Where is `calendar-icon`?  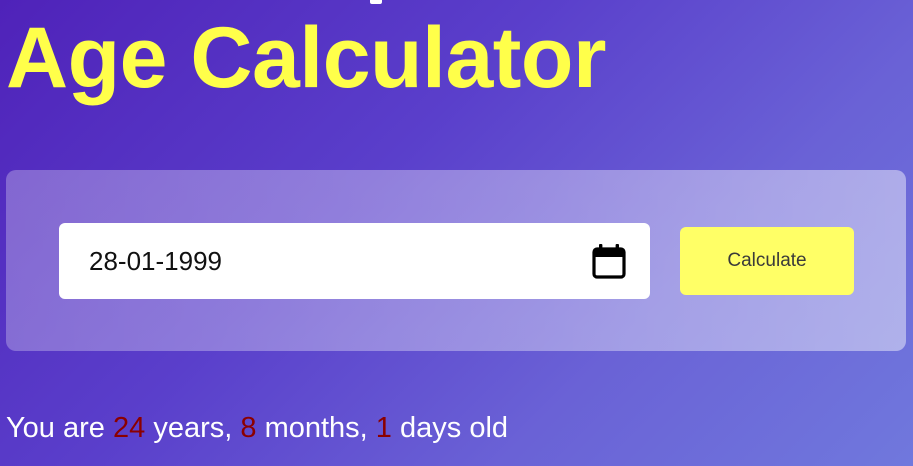 calendar-icon is located at coordinates (608, 261).